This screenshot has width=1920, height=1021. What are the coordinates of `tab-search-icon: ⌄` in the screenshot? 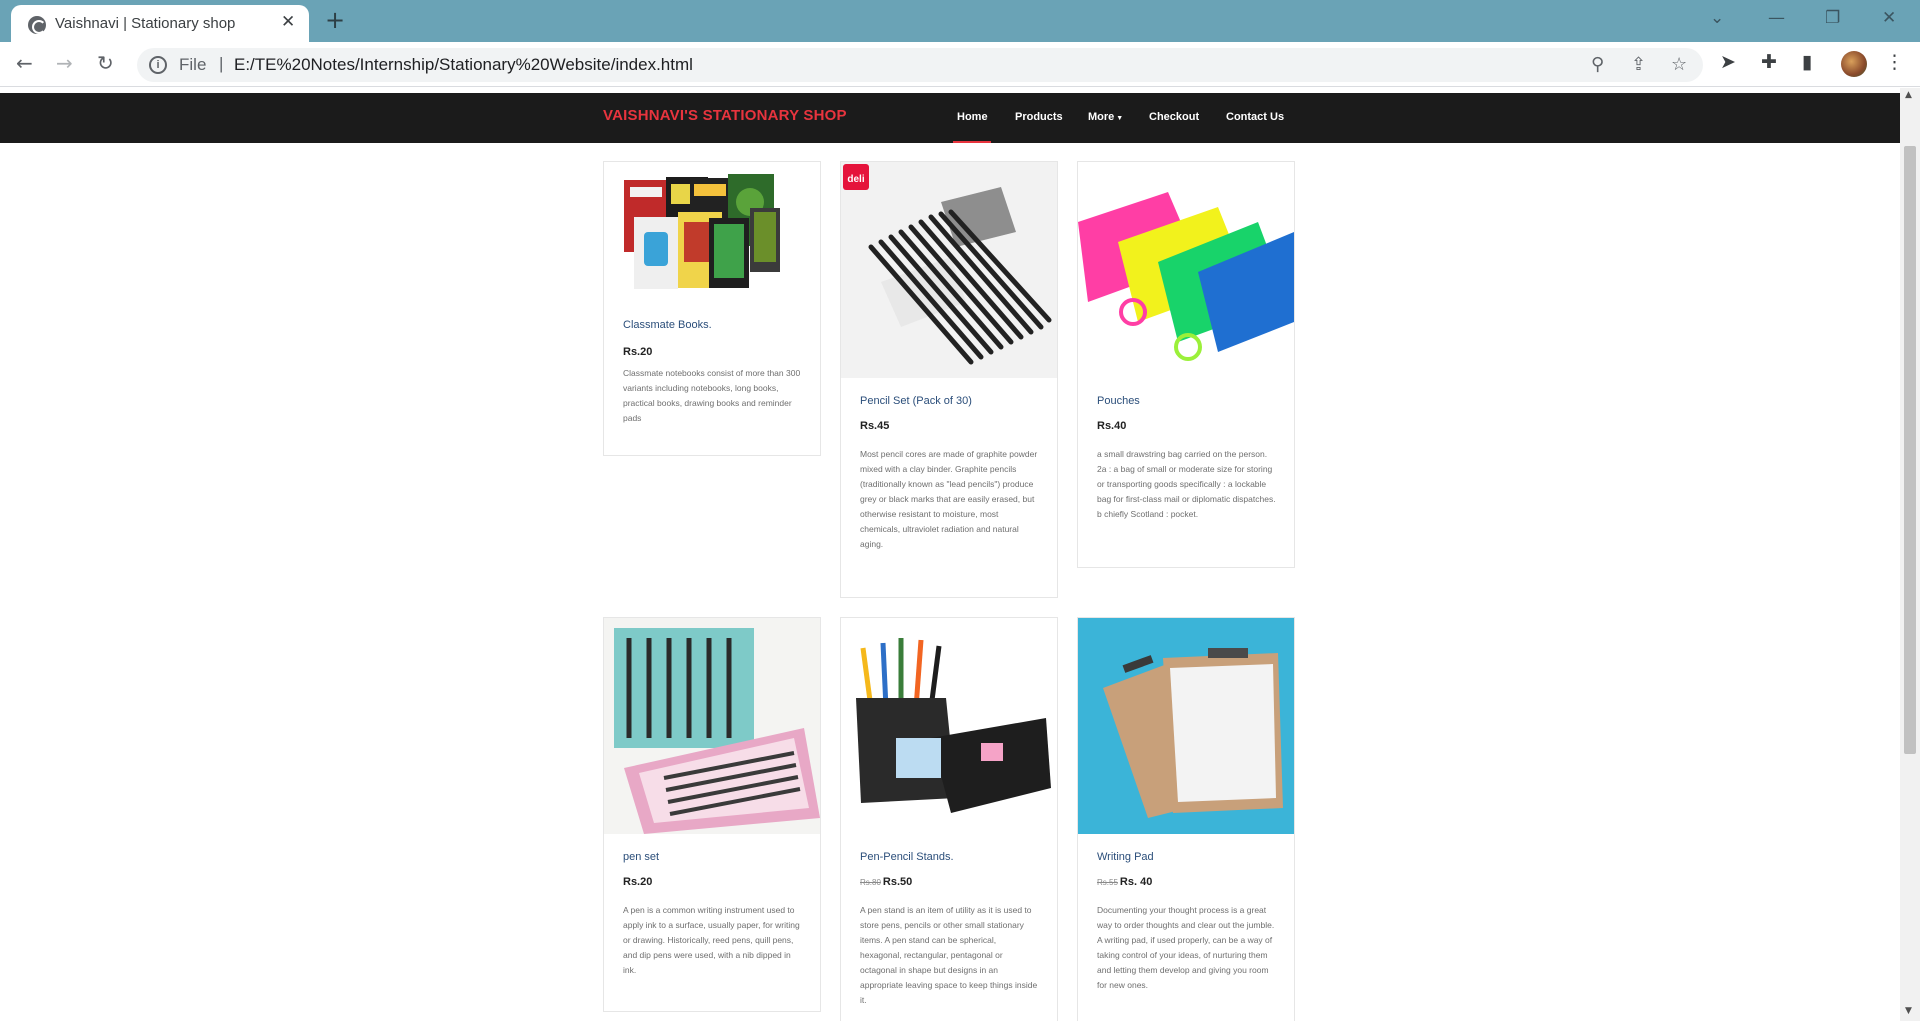 It's located at (1717, 18).